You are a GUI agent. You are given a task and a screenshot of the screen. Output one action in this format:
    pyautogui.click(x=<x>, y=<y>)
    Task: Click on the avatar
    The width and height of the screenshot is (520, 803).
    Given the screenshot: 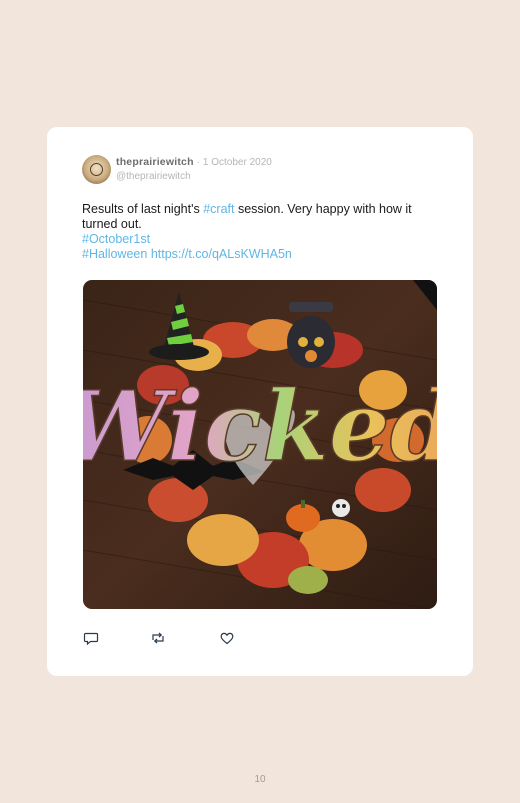 What is the action you would take?
    pyautogui.click(x=96, y=169)
    